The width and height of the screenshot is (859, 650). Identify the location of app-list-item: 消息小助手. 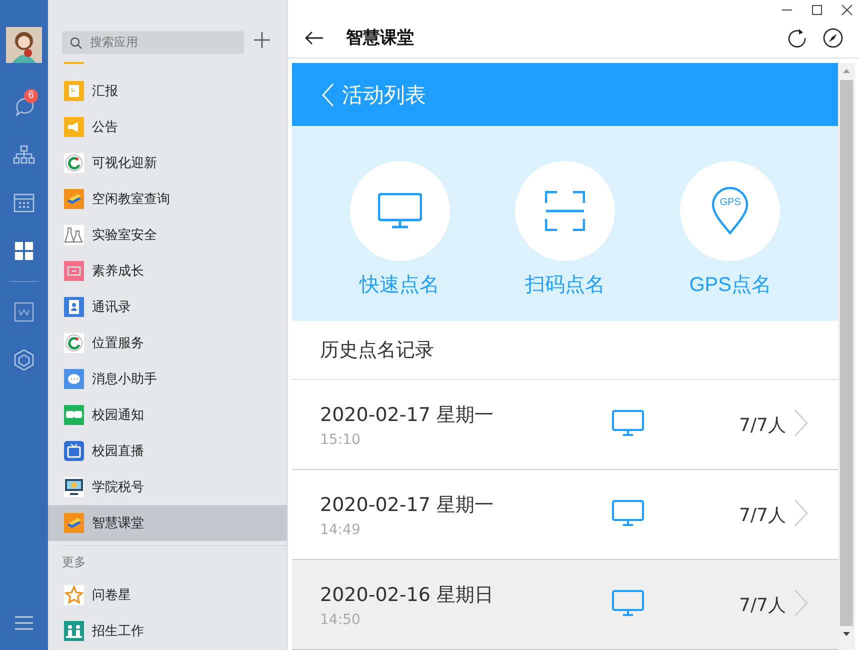
(167, 379).